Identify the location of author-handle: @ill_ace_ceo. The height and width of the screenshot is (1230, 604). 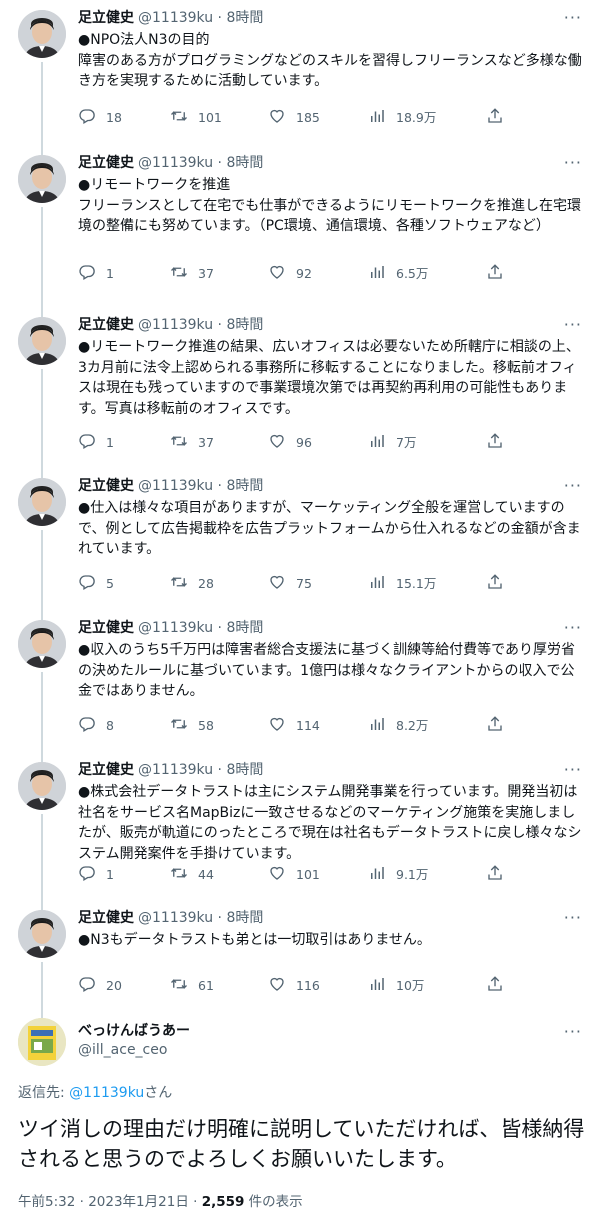
(122, 1050).